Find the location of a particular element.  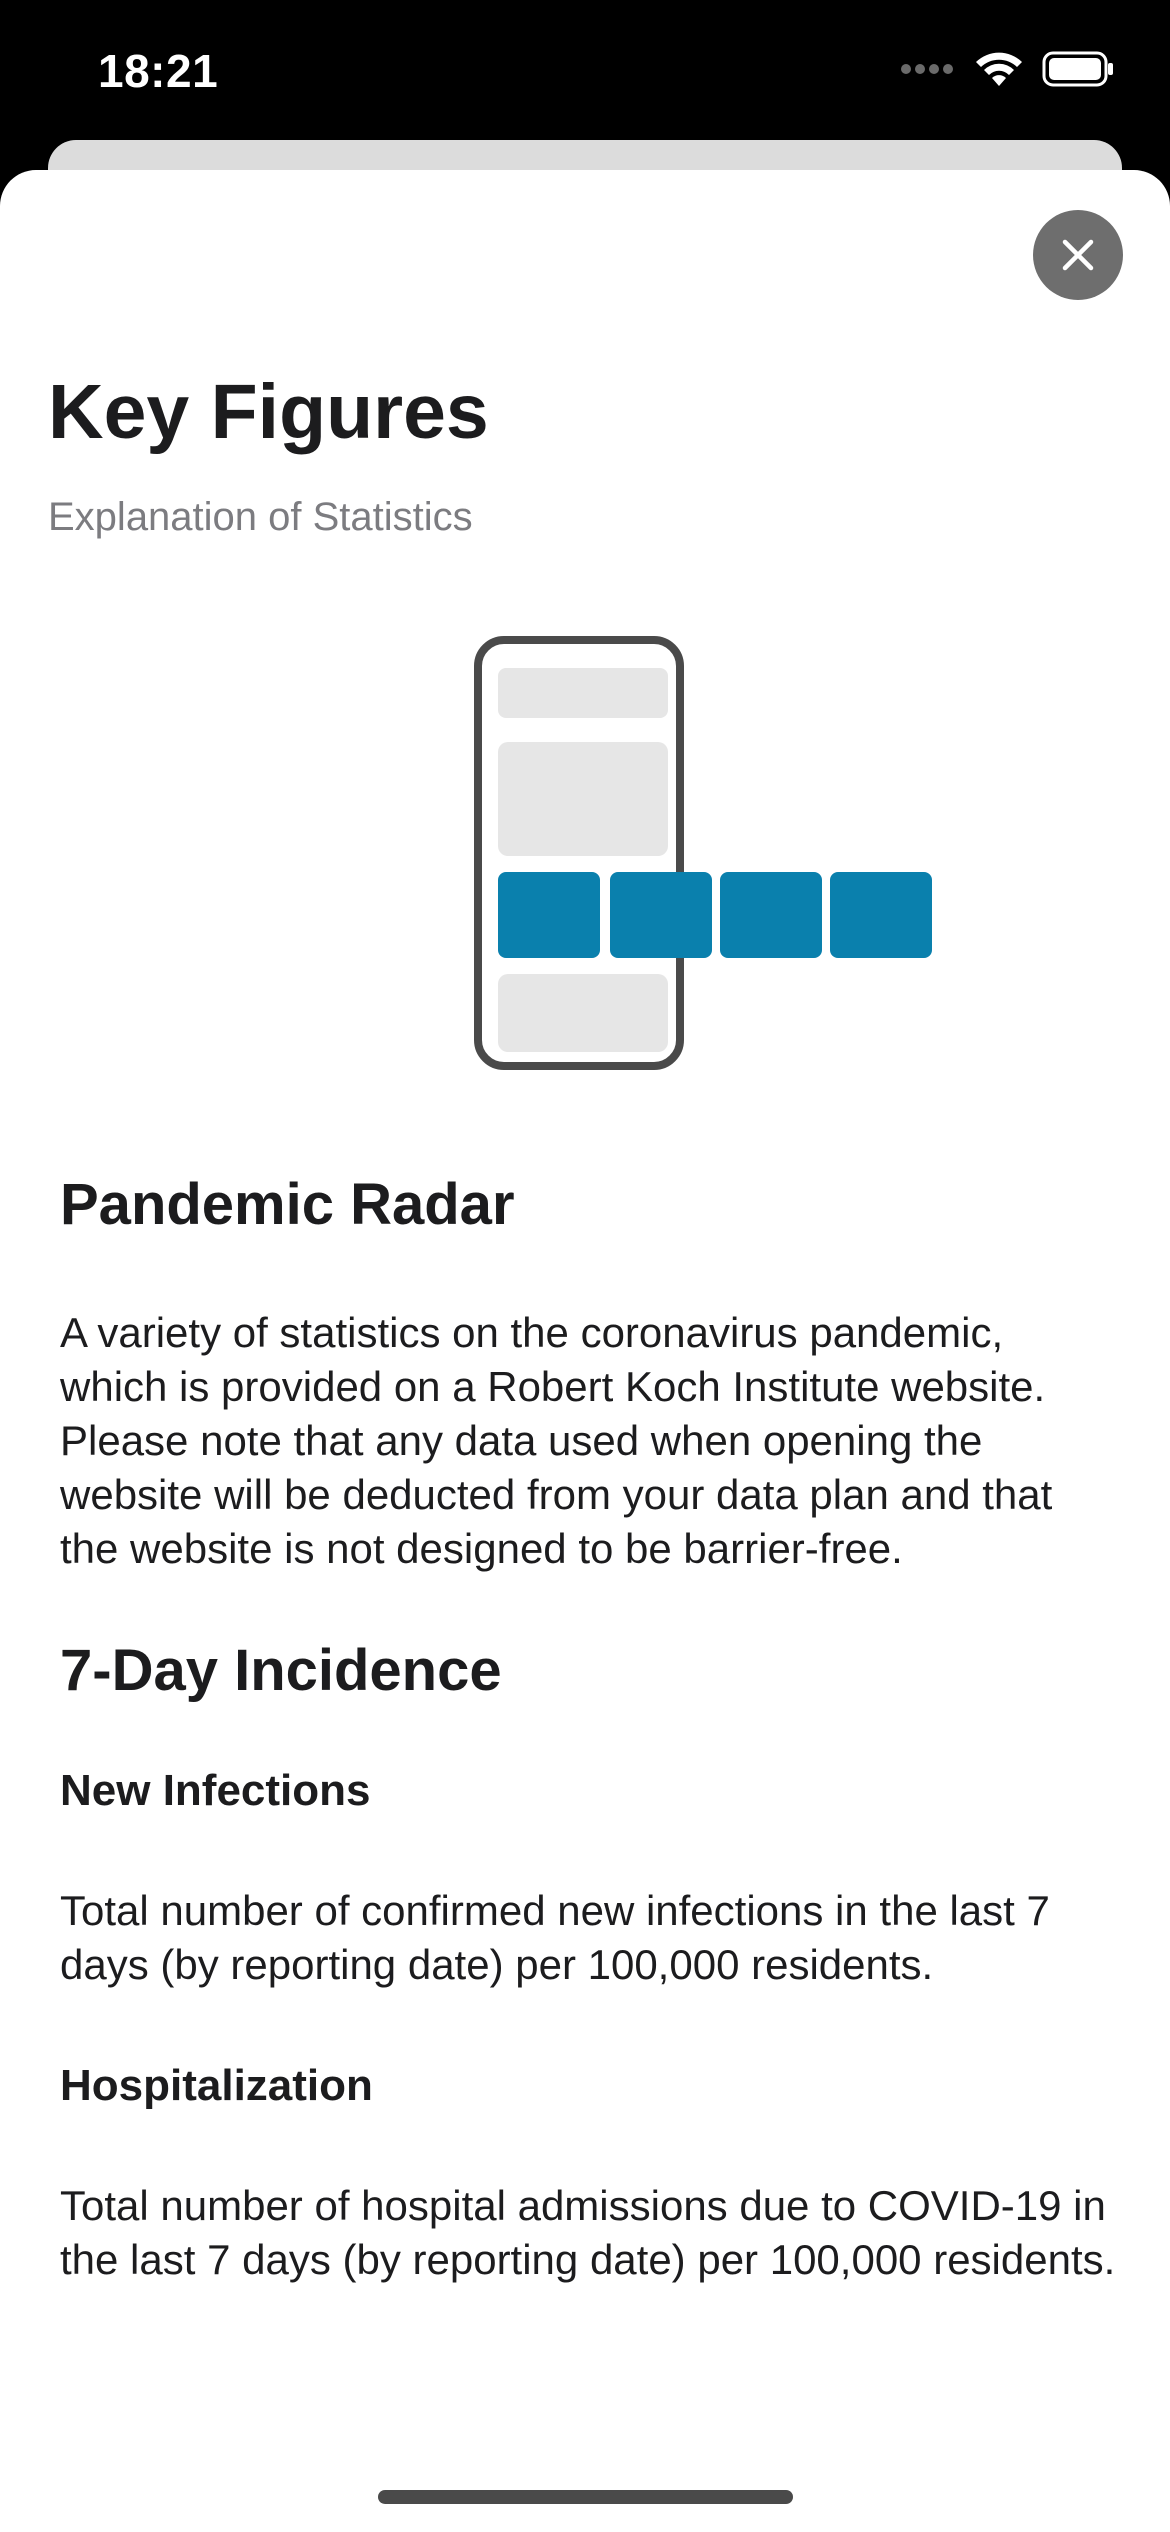

signal-icon is located at coordinates (927, 69).